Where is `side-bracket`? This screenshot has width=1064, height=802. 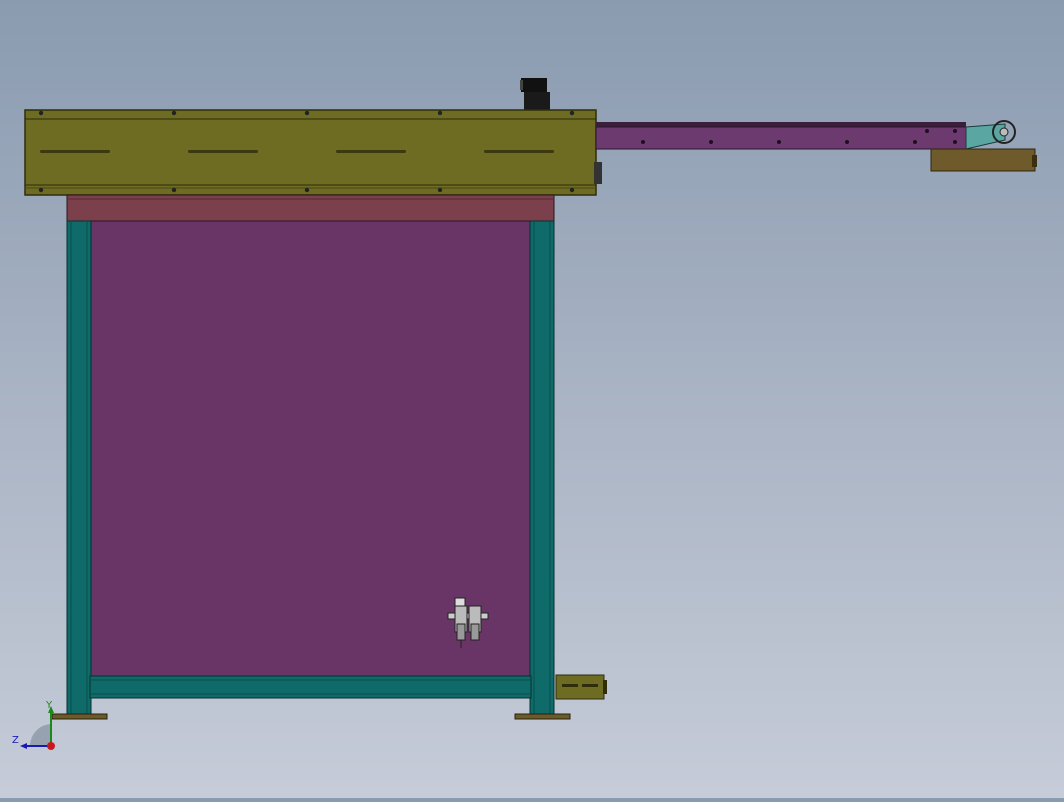
side-bracket is located at coordinates (581, 687).